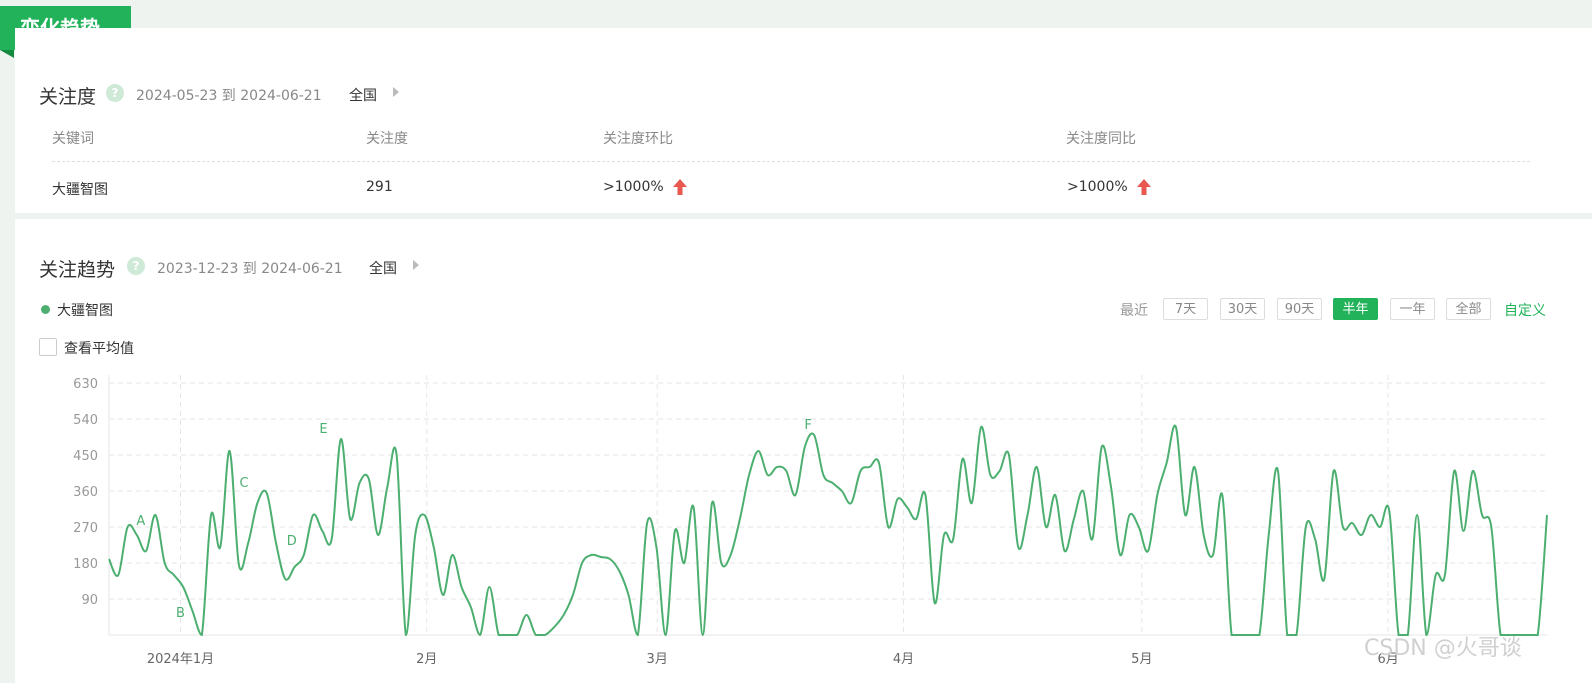 The width and height of the screenshot is (1592, 683). What do you see at coordinates (633, 187) in the screenshot?
I see `mom-cell: >1000%` at bounding box center [633, 187].